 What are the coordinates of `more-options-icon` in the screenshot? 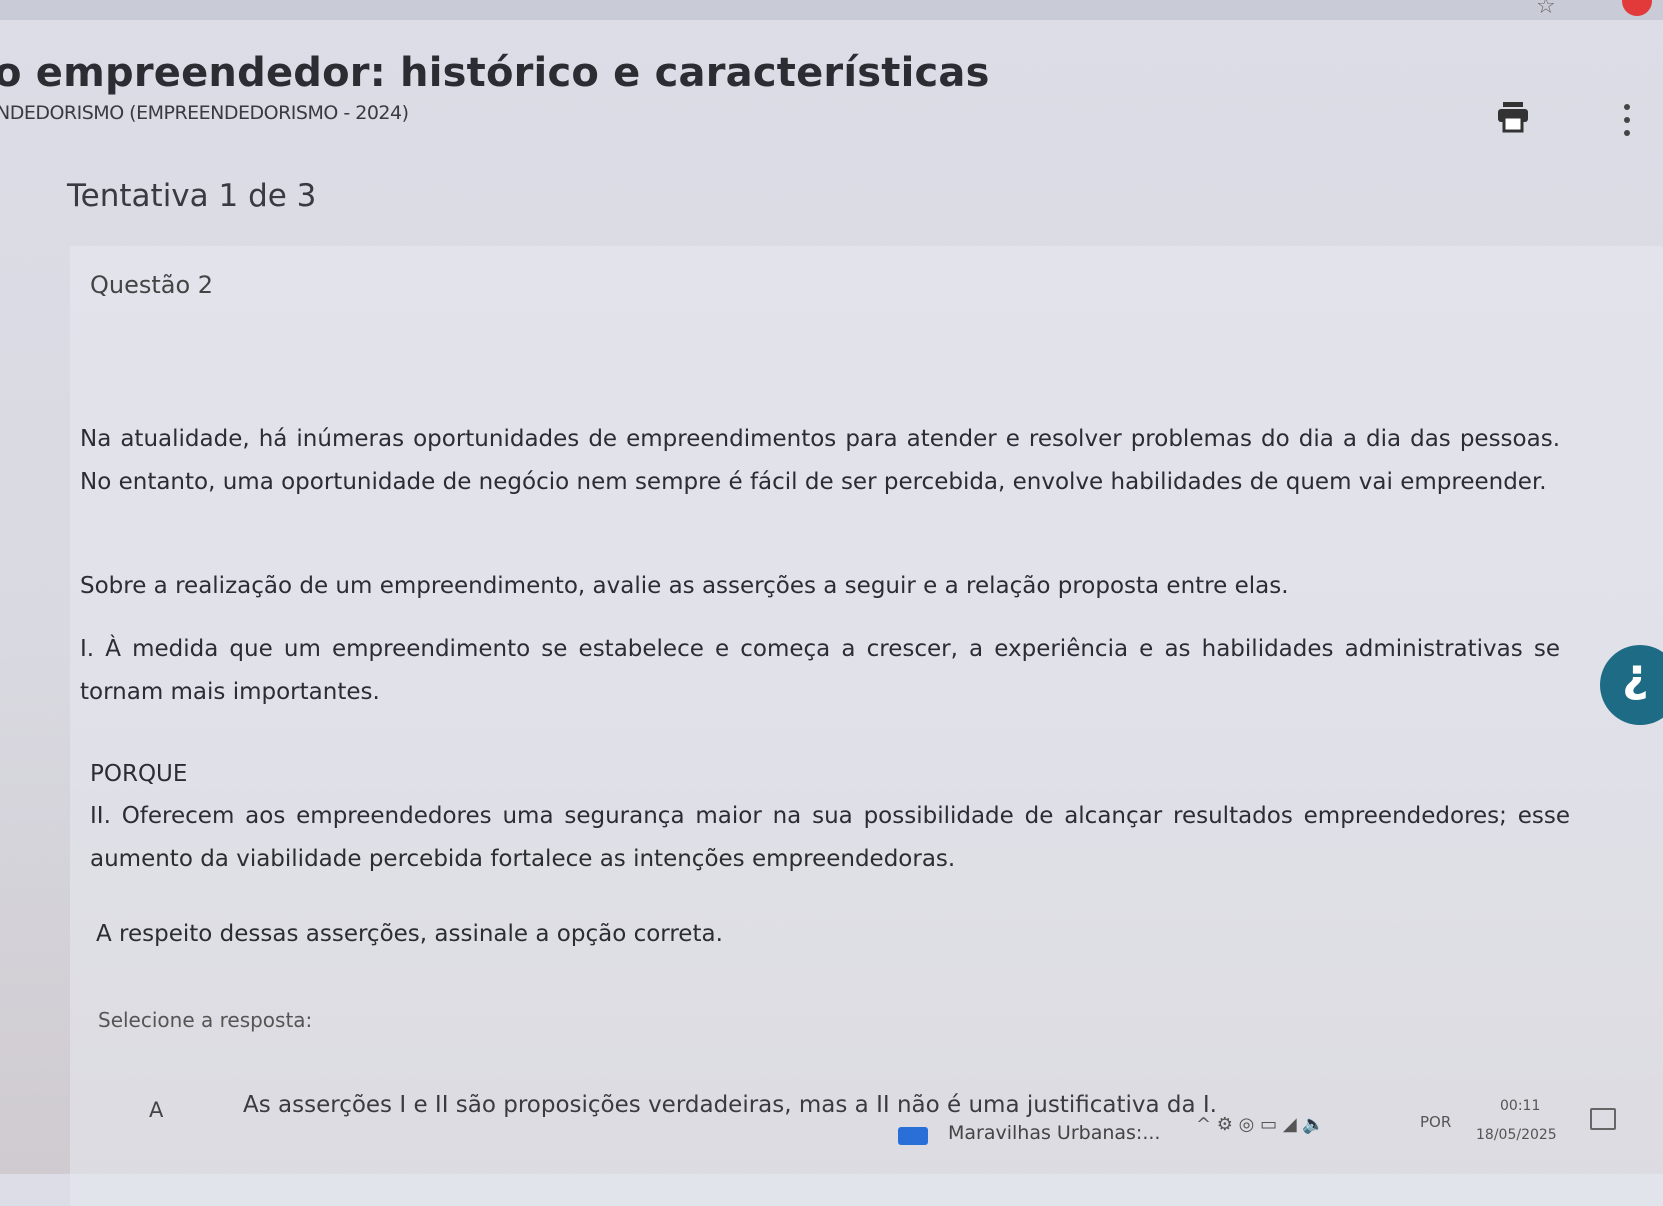 It's located at (1627, 120).